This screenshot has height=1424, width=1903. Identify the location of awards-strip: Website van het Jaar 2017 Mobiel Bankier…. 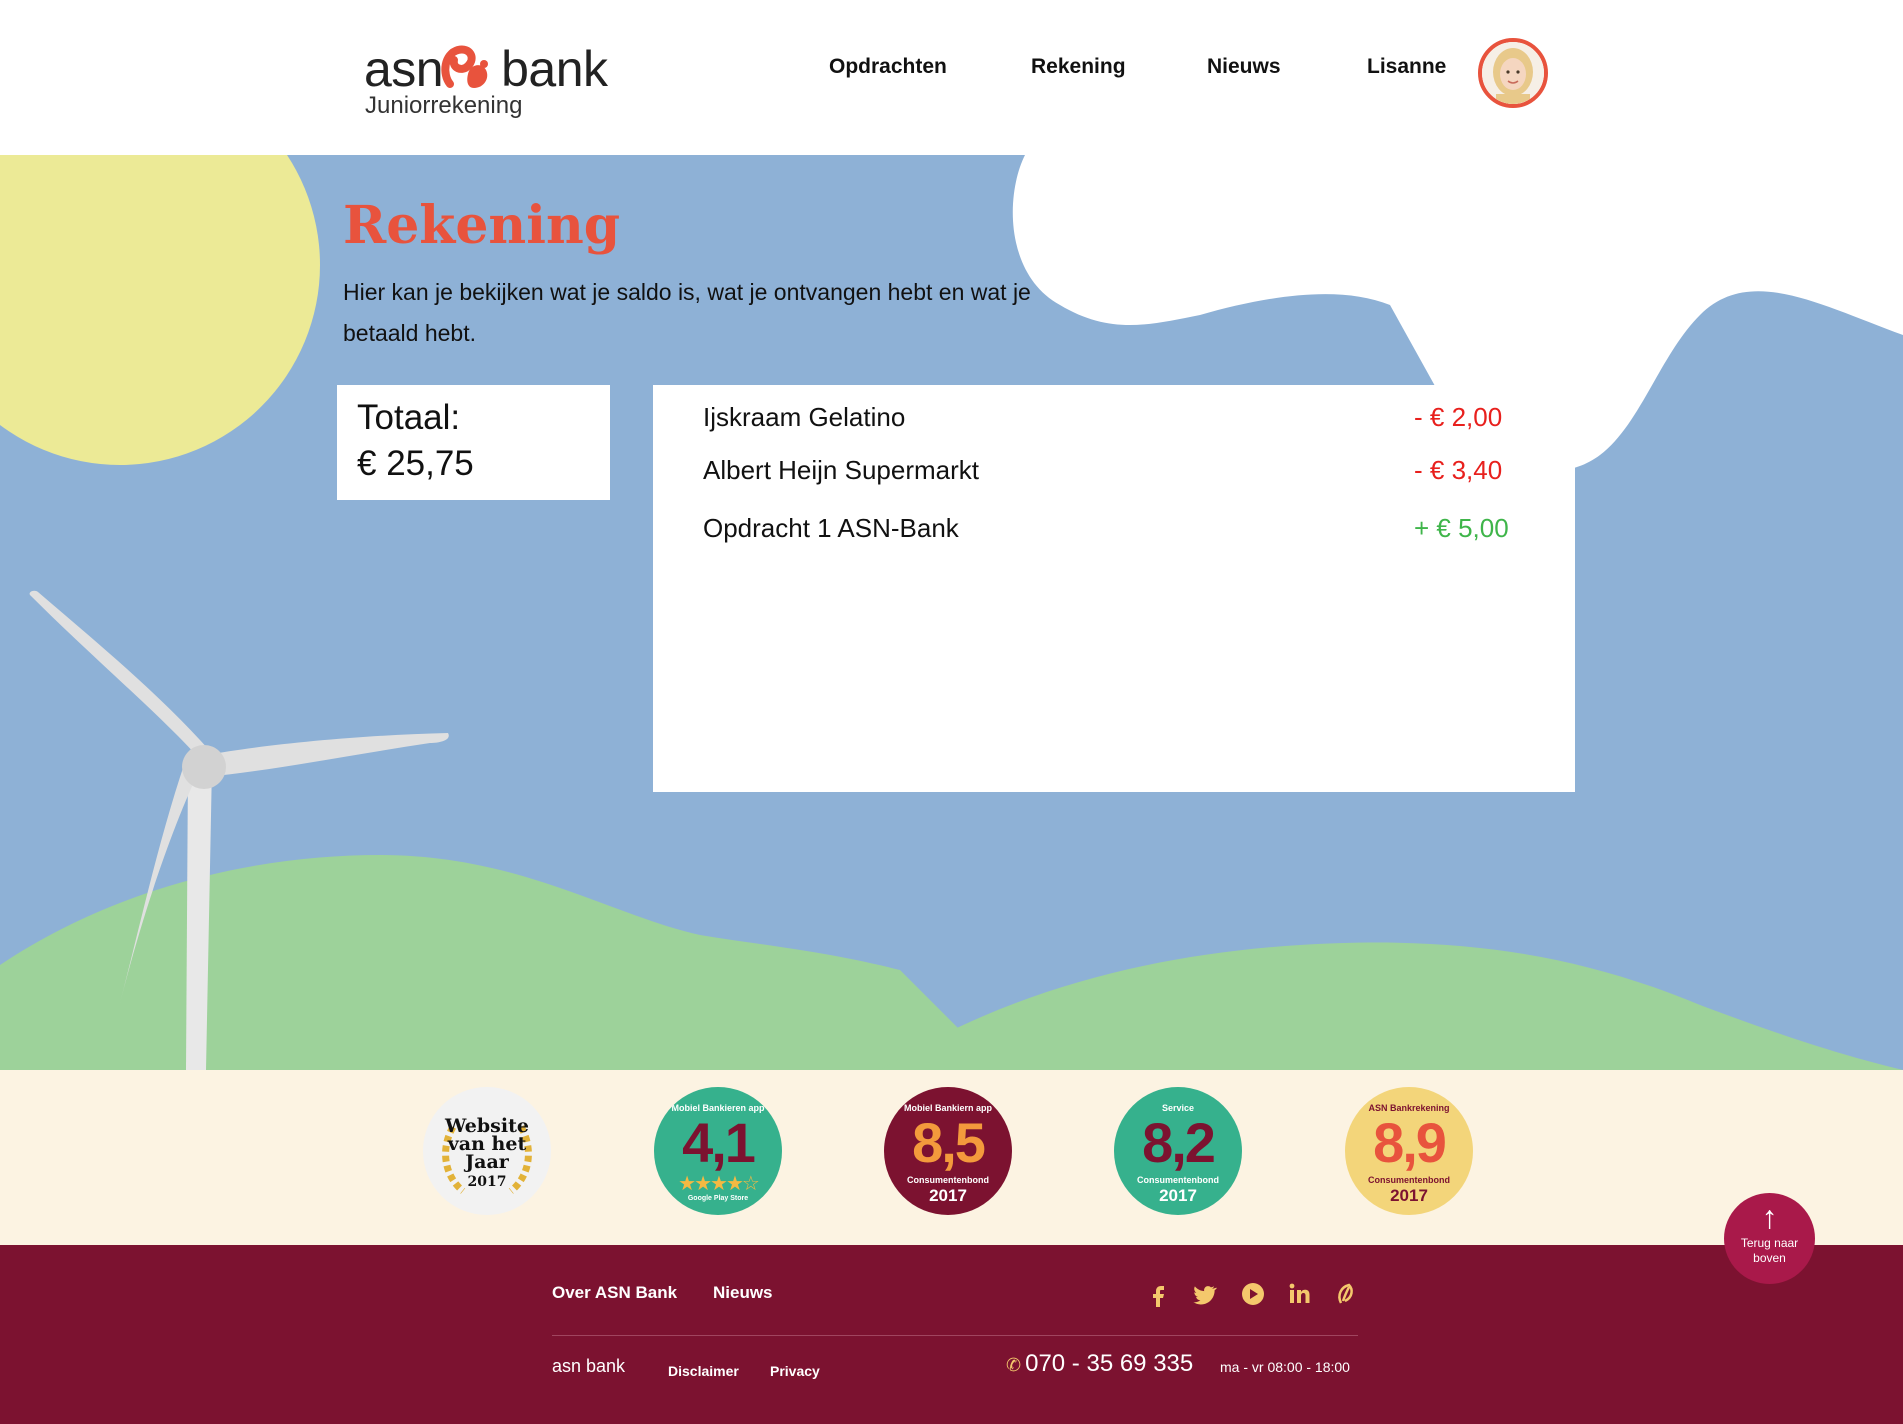
(951, 1157).